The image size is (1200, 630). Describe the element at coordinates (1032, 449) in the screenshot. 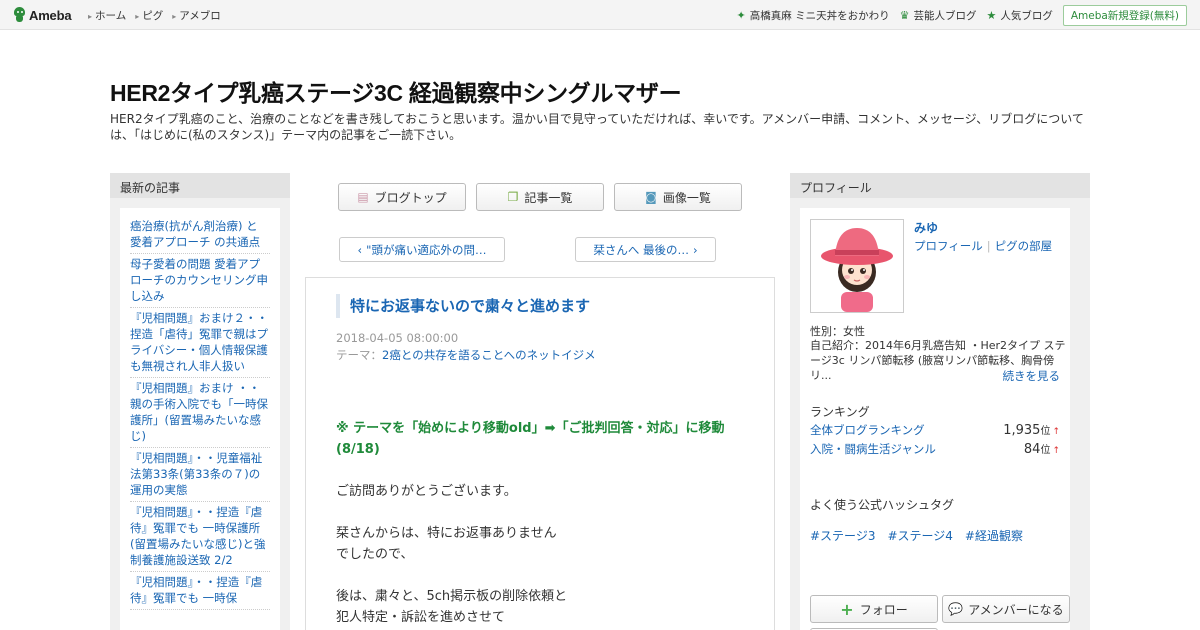

I see `ranking-value: 84` at that location.